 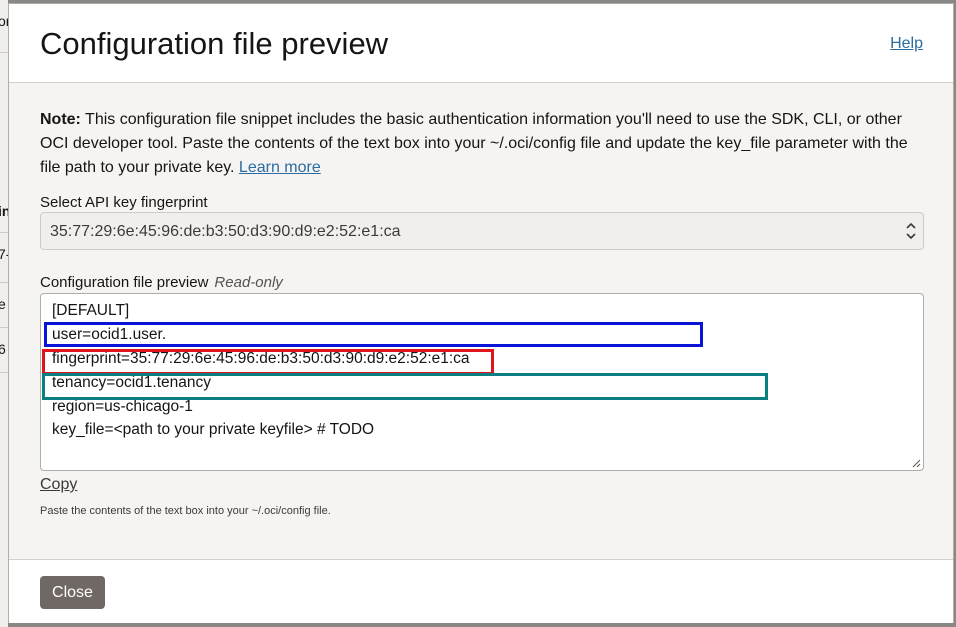 What do you see at coordinates (5, 313) in the screenshot?
I see `background-page: or in 7- e 6` at bounding box center [5, 313].